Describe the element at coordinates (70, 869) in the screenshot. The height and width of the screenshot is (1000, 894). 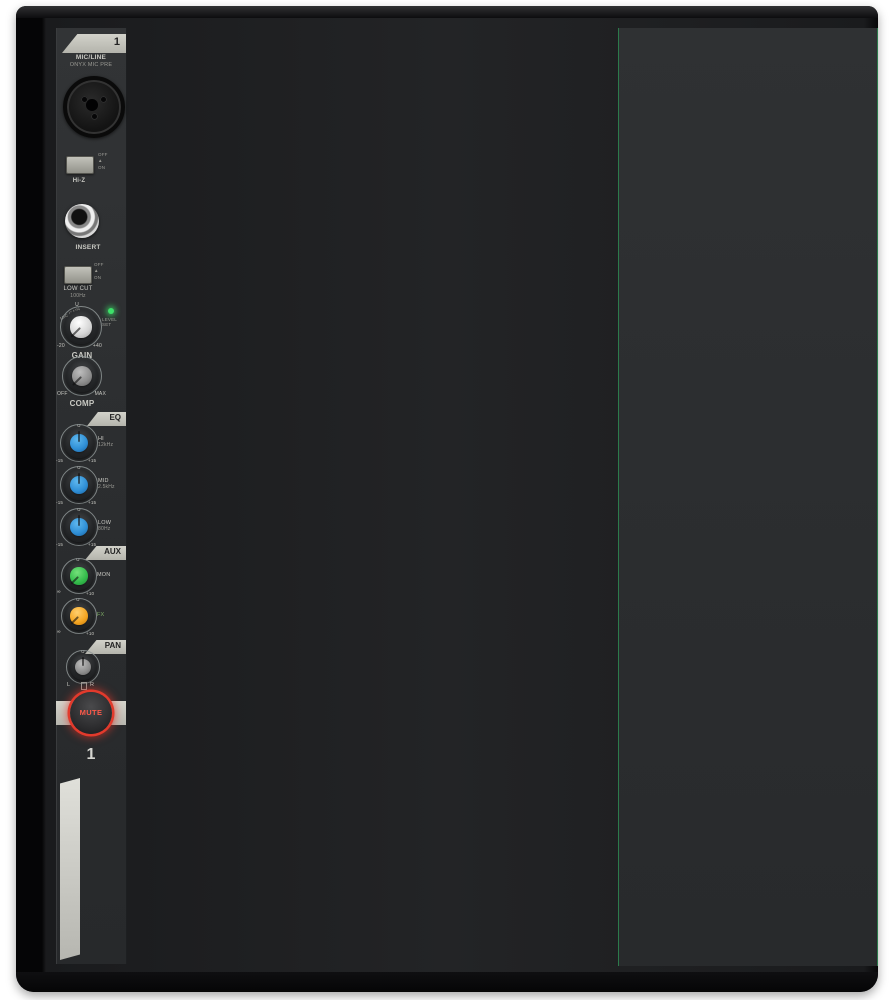
I see `fader-scale-plate` at that location.